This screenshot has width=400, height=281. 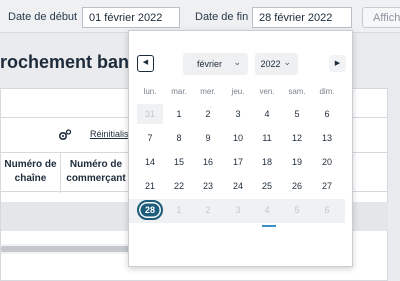 I want to click on calendar-day: 9, so click(x=208, y=138).